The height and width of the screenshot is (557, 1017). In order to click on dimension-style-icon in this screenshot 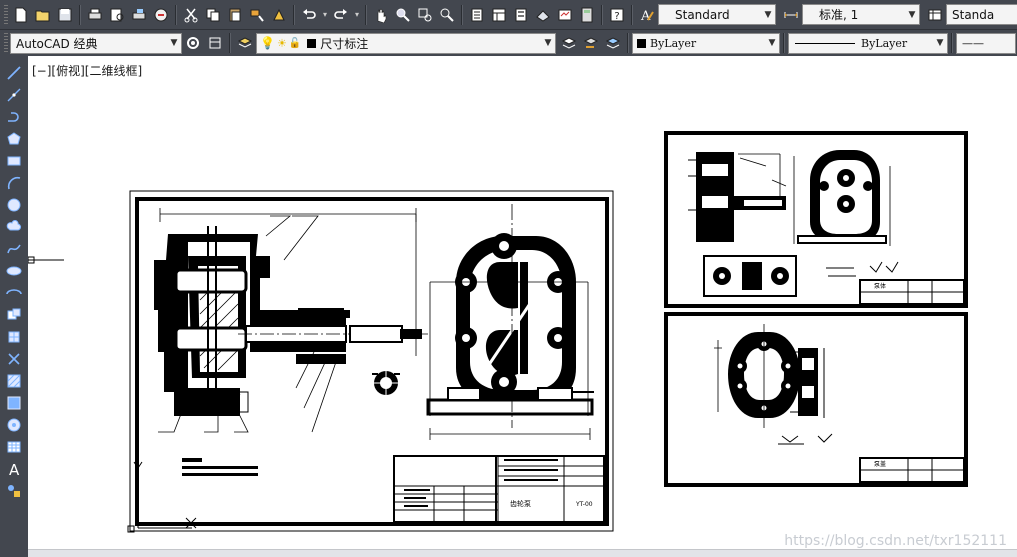, I will do `click(791, 15)`.